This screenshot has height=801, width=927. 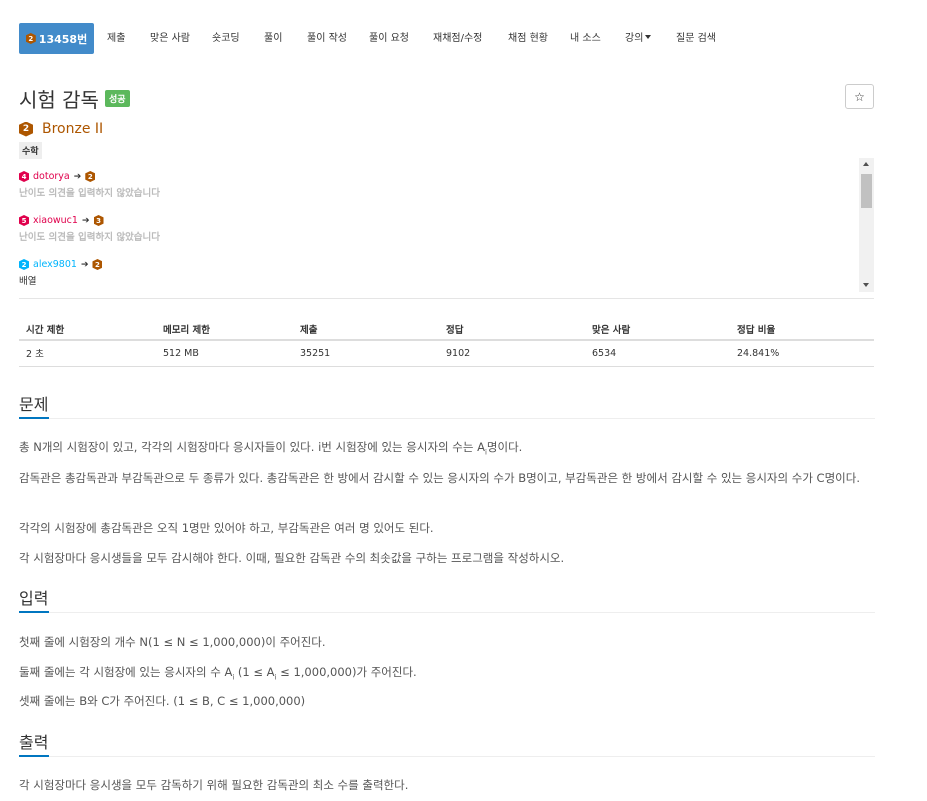 What do you see at coordinates (696, 38) in the screenshot?
I see `nav-question-search: 질문 검색` at bounding box center [696, 38].